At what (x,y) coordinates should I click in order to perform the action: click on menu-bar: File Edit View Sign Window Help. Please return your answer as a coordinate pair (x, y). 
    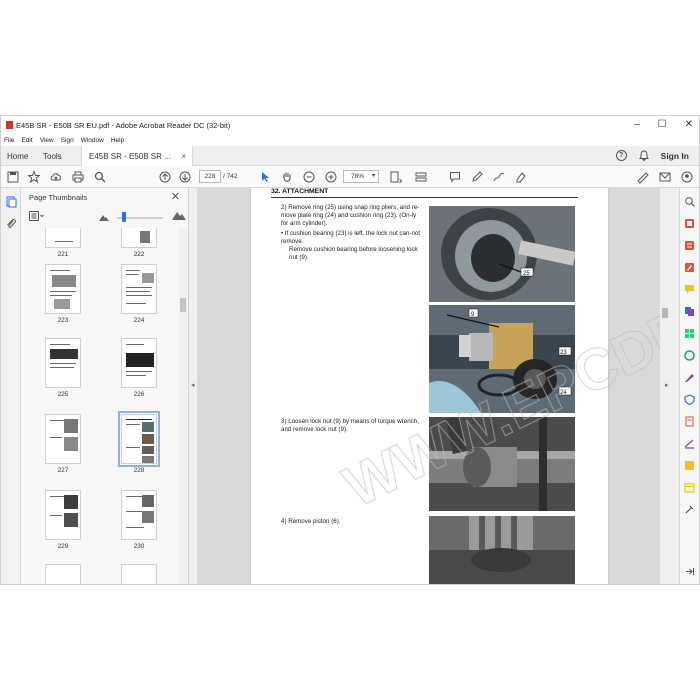
    Looking at the image, I should click on (350, 140).